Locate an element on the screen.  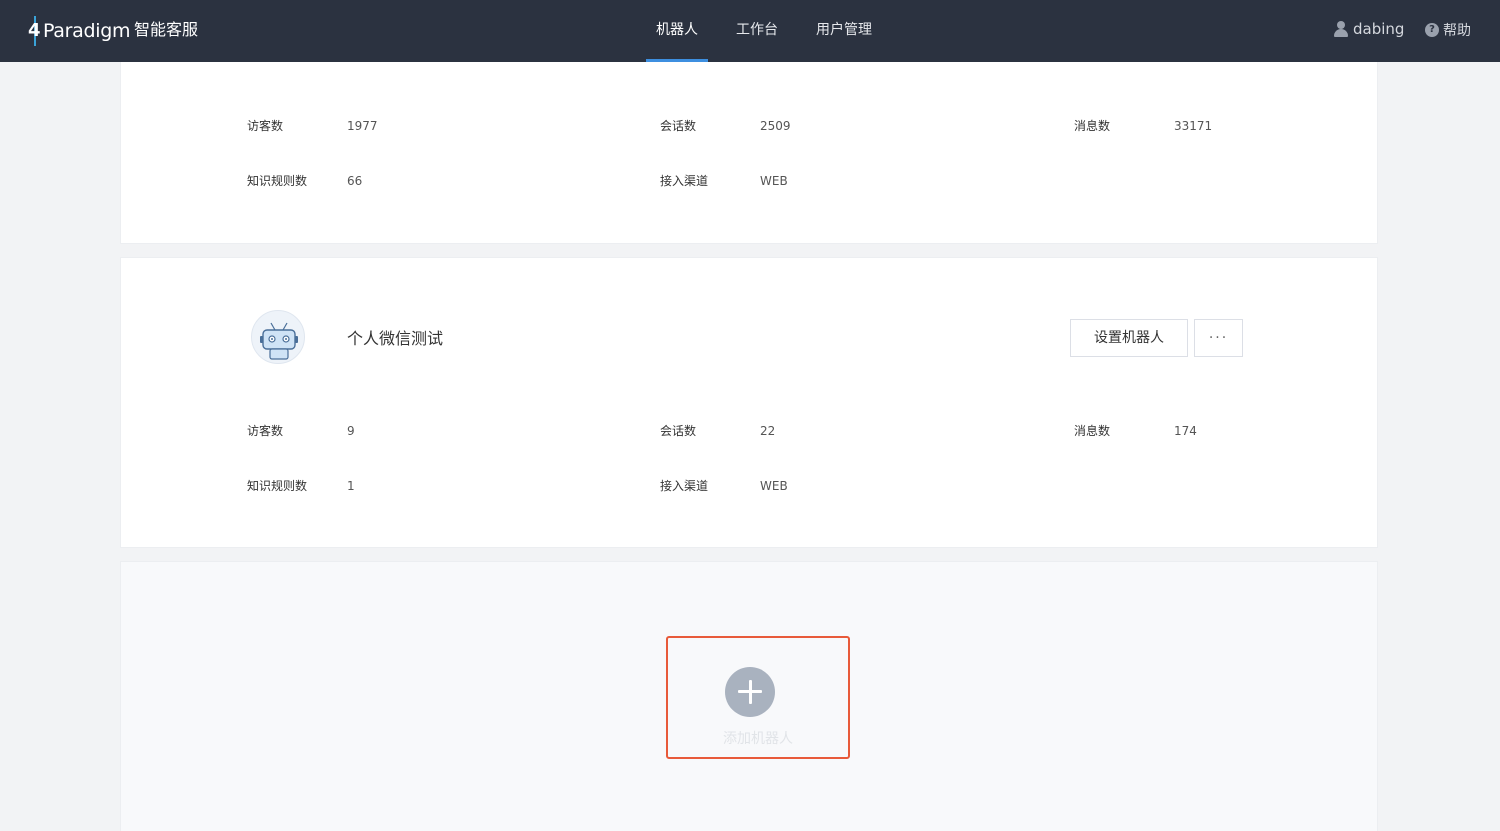
add-bot-button: 添加机器人 is located at coordinates (758, 697).